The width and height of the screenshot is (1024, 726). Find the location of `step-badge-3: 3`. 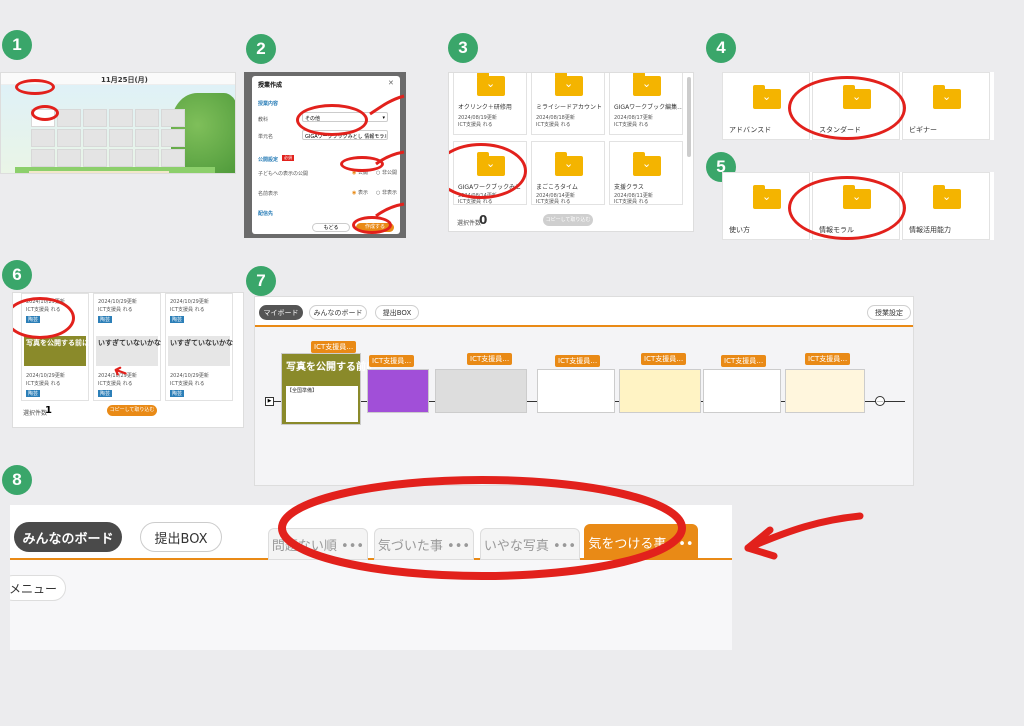

step-badge-3: 3 is located at coordinates (463, 48).